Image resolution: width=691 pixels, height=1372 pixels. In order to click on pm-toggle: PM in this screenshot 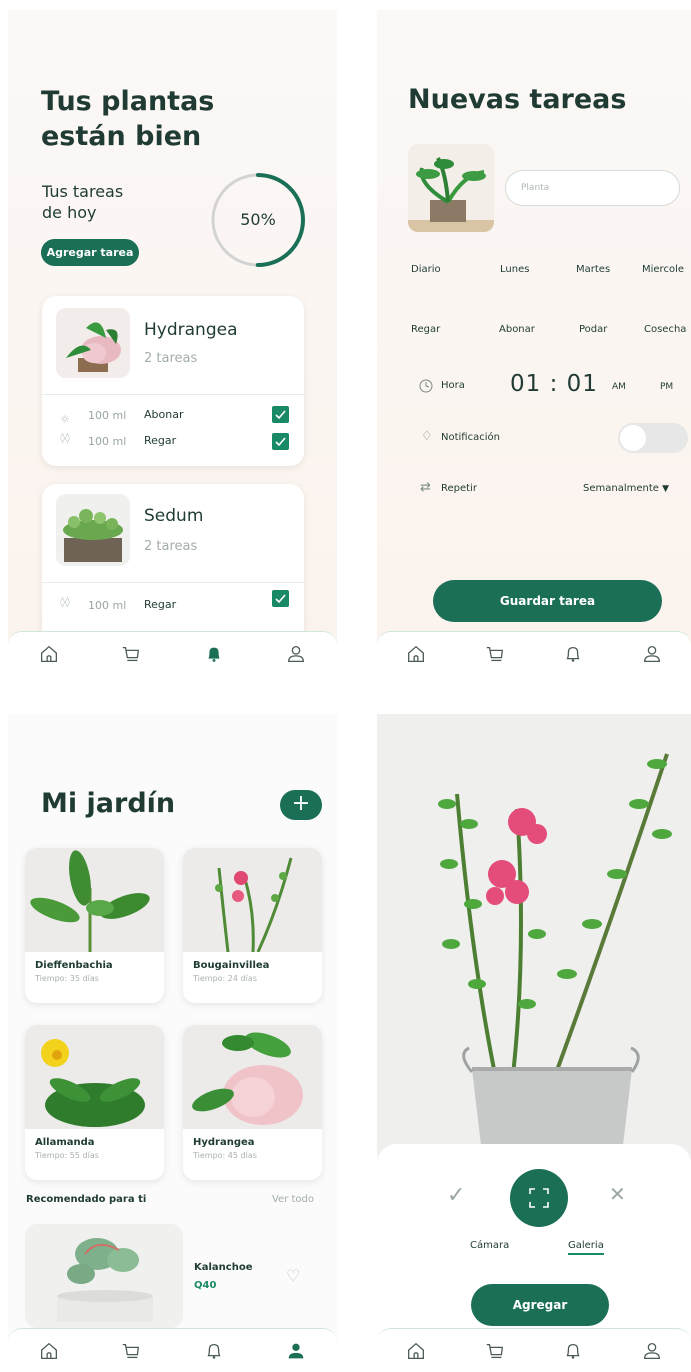, I will do `click(666, 387)`.